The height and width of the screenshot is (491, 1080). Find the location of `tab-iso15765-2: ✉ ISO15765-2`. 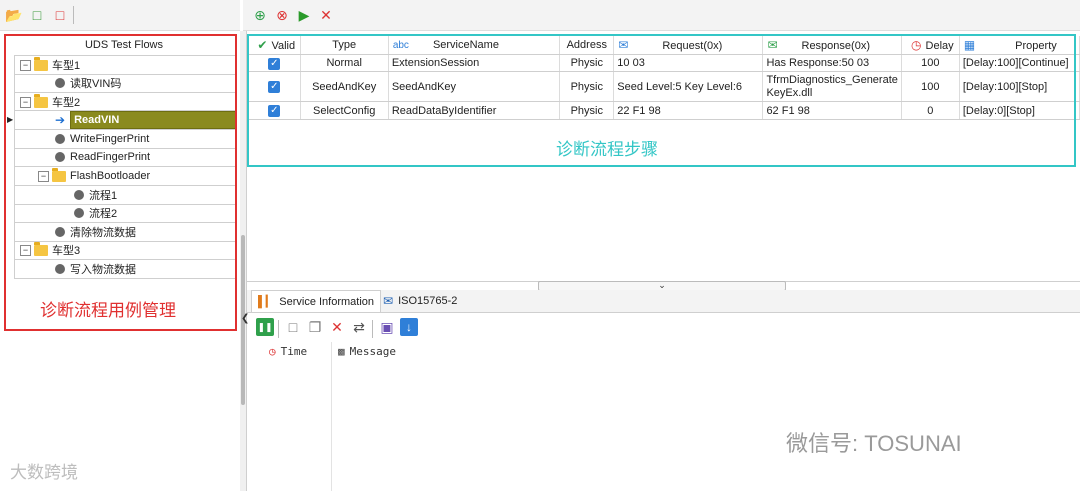

tab-iso15765-2: ✉ ISO15765-2 is located at coordinates (420, 300).